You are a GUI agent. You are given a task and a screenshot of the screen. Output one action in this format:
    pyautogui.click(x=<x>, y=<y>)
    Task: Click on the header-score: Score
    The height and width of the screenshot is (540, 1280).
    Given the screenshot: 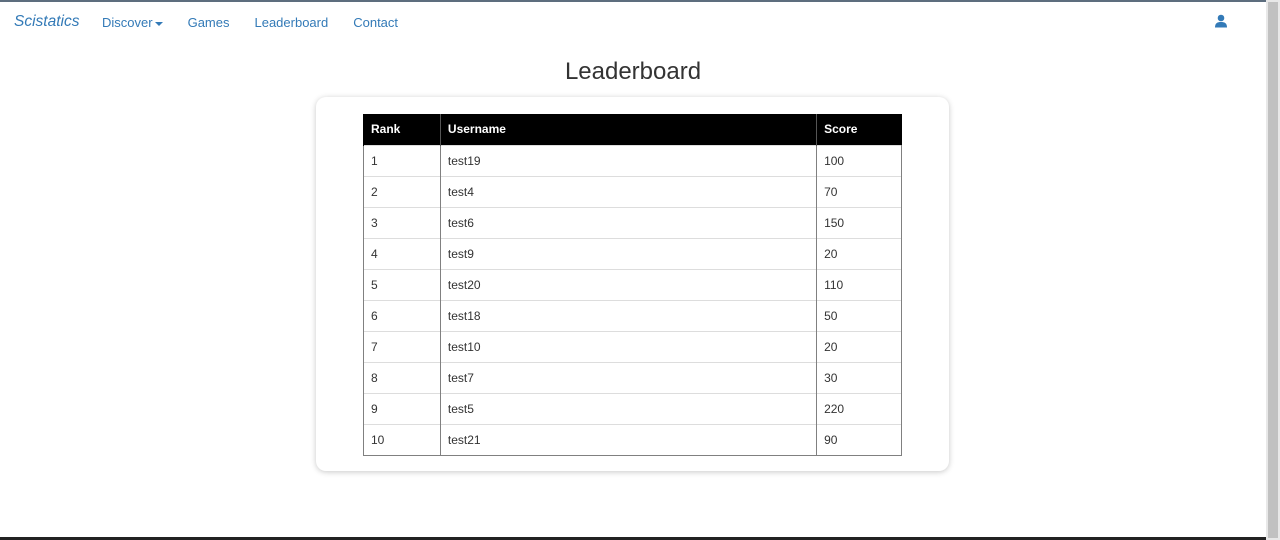 What is the action you would take?
    pyautogui.click(x=859, y=129)
    